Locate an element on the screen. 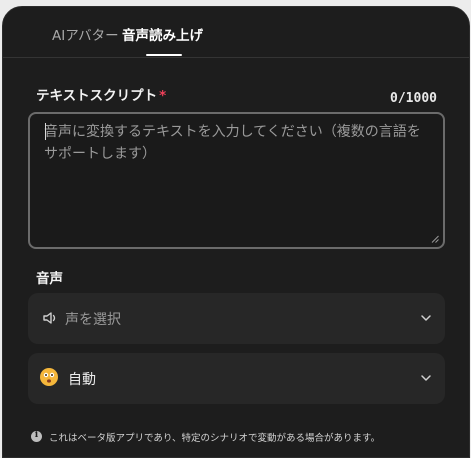 The height and width of the screenshot is (458, 471). voice-mode-value: 自動 is located at coordinates (82, 380).